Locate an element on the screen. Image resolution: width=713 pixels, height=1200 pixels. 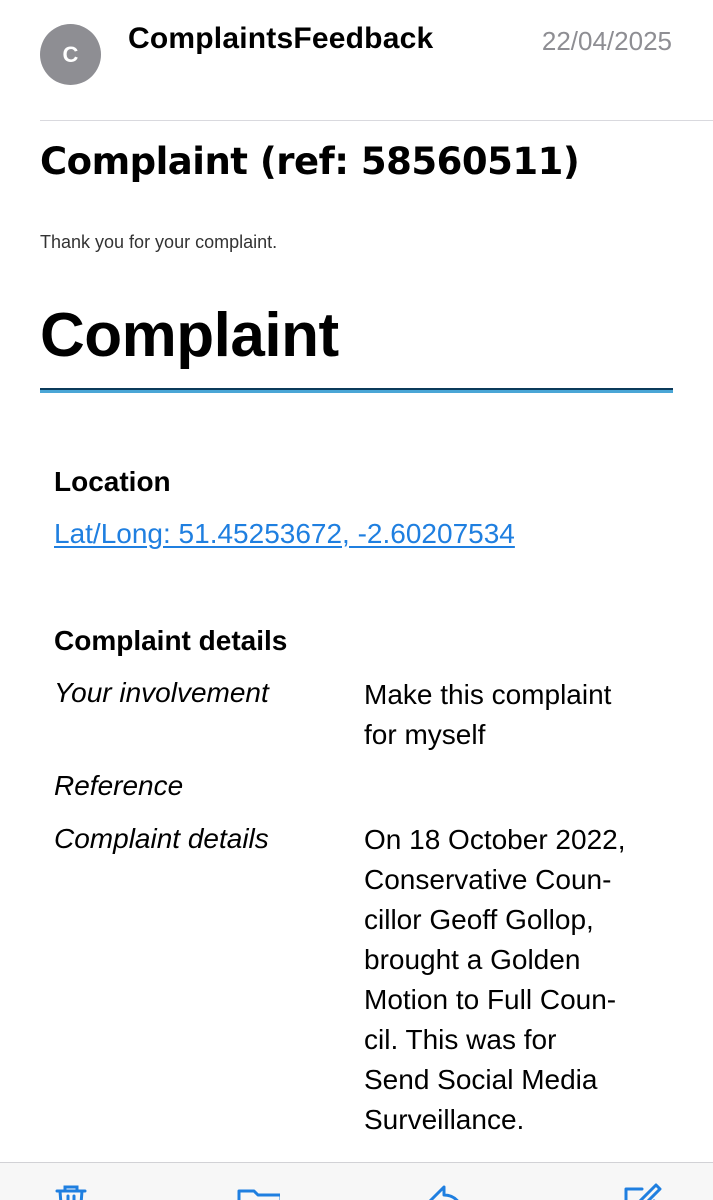
details-value-line: Send Social Media is located at coordinates (481, 1079).